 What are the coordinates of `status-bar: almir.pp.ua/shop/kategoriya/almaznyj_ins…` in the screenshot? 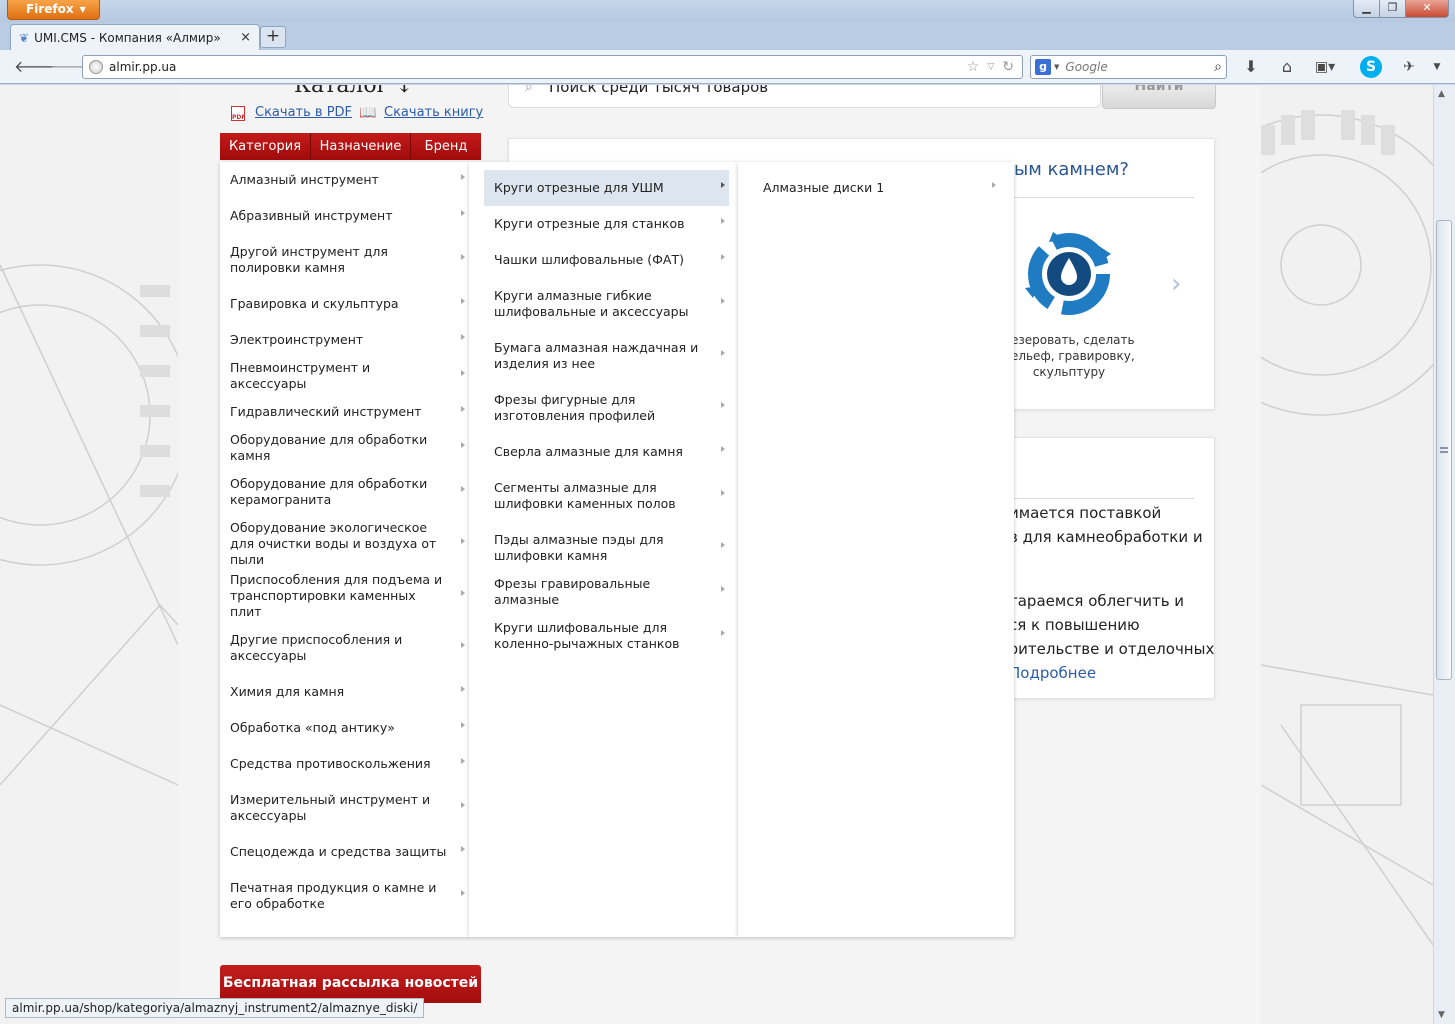 It's located at (215, 1008).